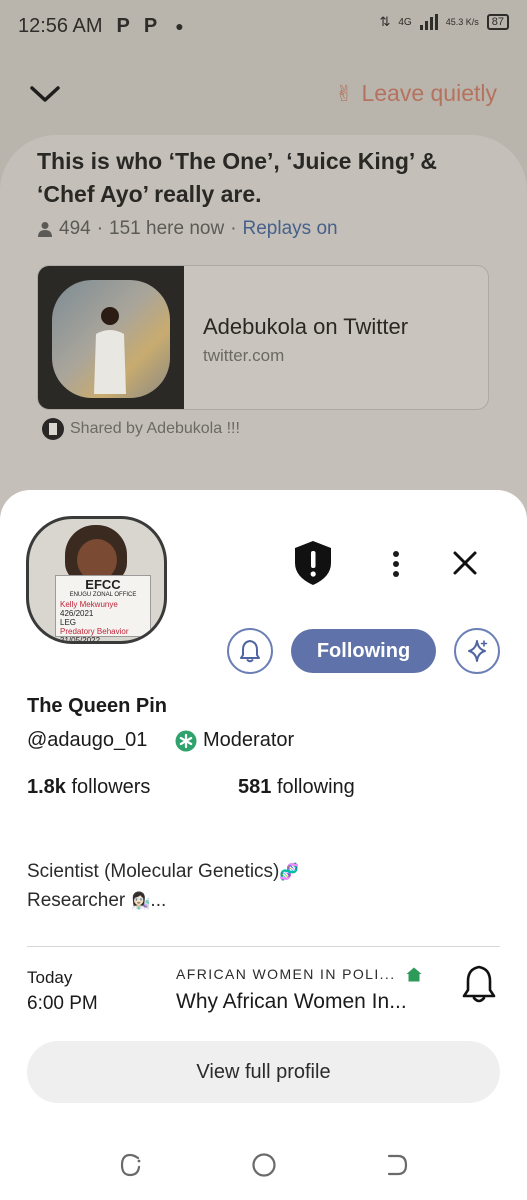  What do you see at coordinates (465, 563) in the screenshot?
I see `close-icon` at bounding box center [465, 563].